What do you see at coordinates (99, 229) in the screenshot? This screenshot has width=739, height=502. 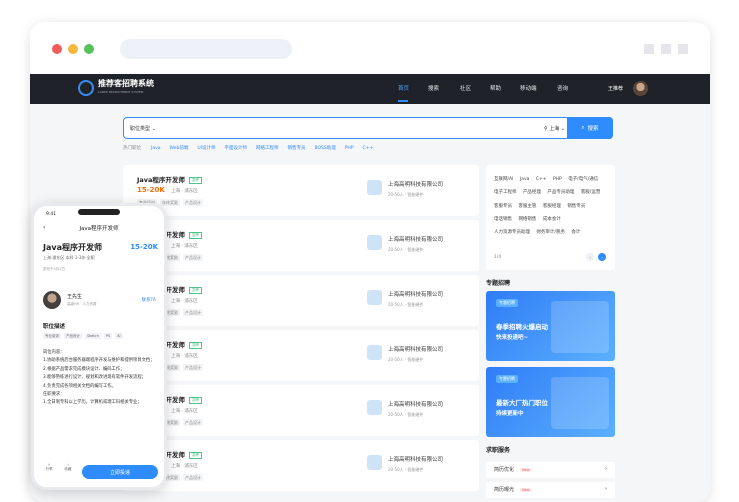 I see `mobile-header: Java程序开发师` at bounding box center [99, 229].